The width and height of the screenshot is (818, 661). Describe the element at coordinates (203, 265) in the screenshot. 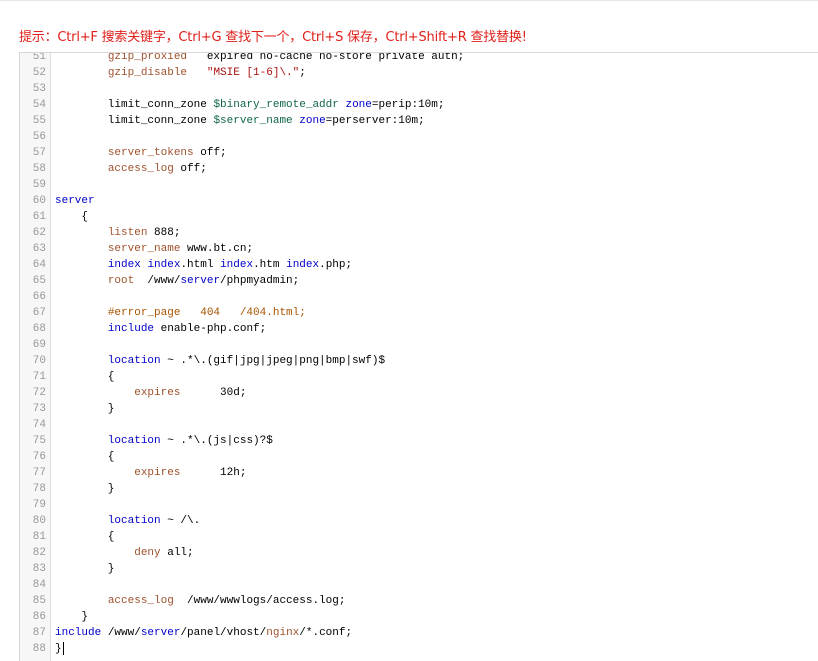

I see `line-code: index index.html index.htm index.php;` at that location.